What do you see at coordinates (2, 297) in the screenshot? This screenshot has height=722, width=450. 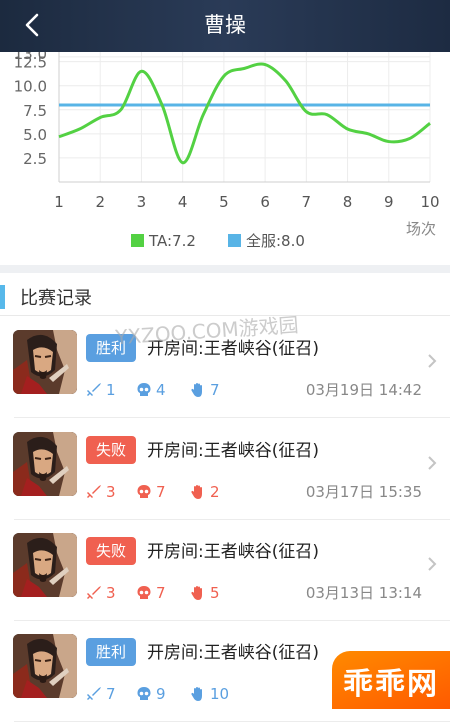 I see `section-accent-bar` at bounding box center [2, 297].